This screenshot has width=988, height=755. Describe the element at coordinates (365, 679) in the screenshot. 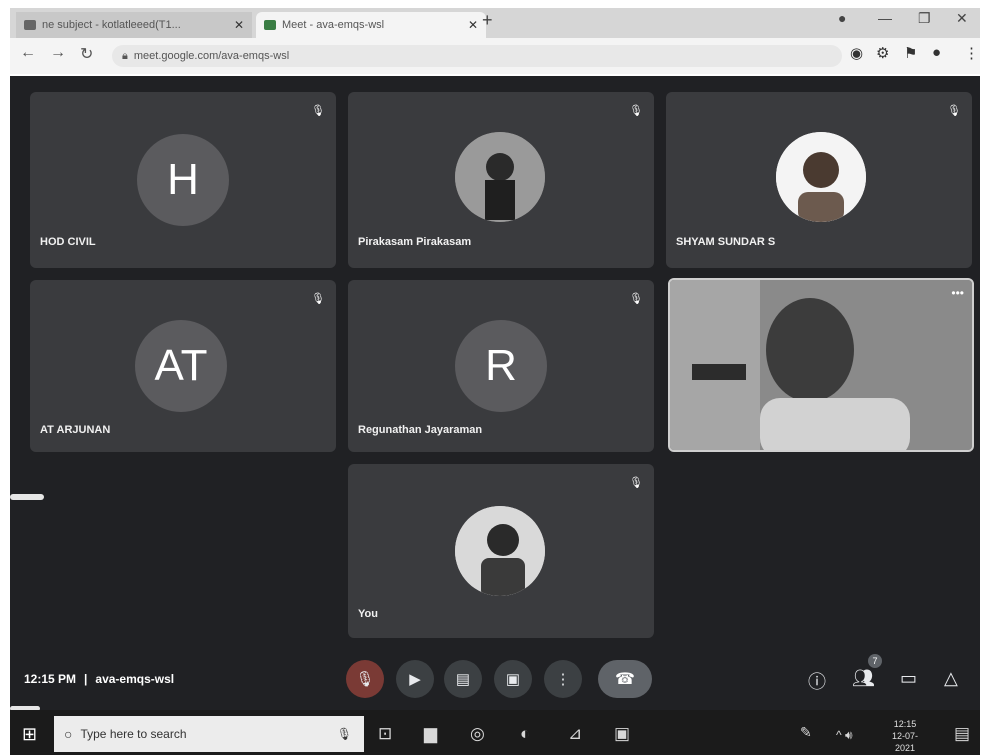

I see `mic-toggle-button: 🎙︎` at that location.